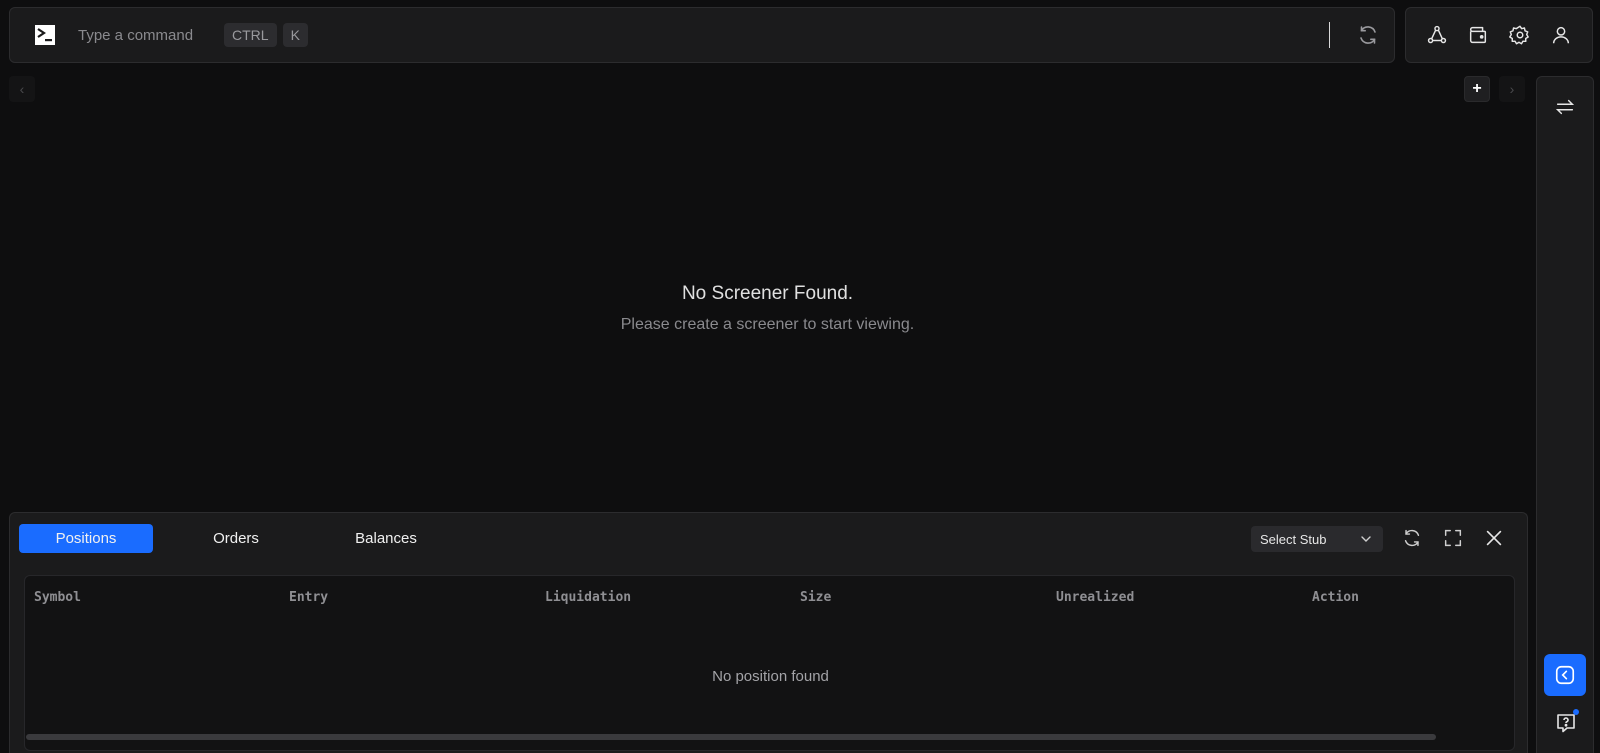 The width and height of the screenshot is (1600, 753). Describe the element at coordinates (815, 597) in the screenshot. I see `column-header-size: Size` at that location.